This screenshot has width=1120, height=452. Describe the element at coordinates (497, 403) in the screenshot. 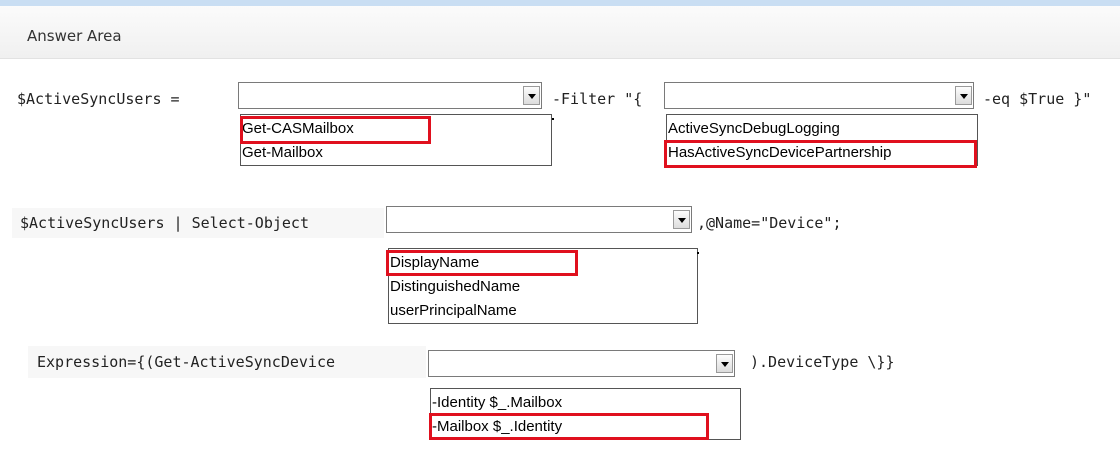

I see `list-item: -Identity $_.Mailbox` at that location.